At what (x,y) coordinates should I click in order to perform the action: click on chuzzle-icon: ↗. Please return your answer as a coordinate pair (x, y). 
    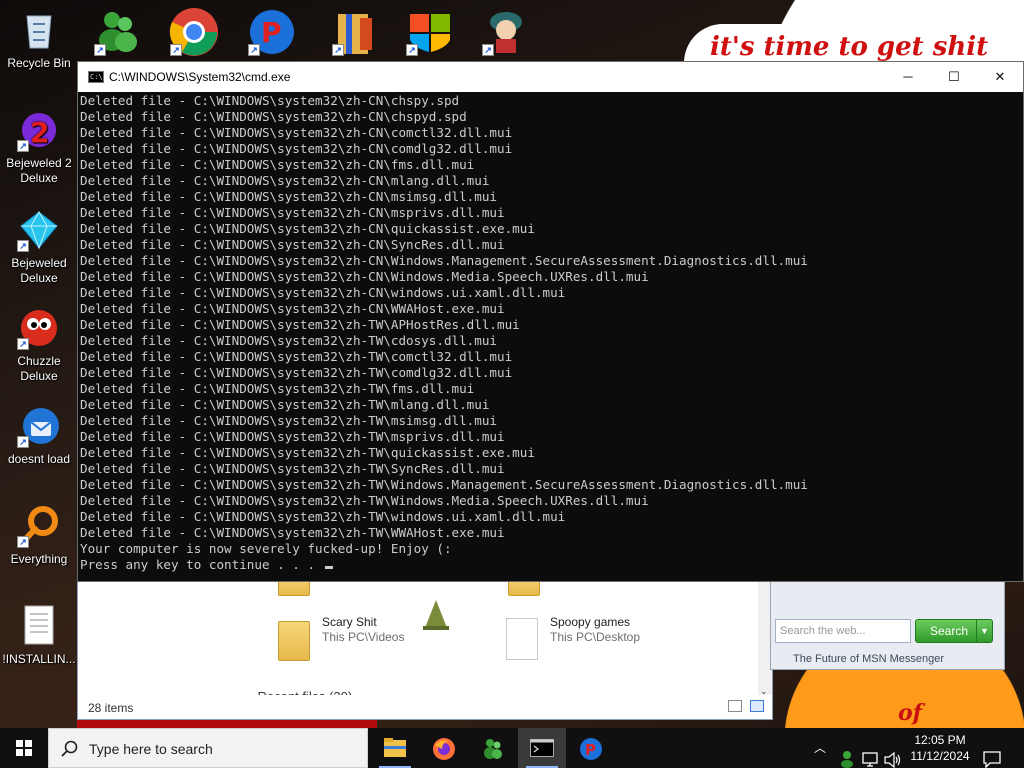
    Looking at the image, I should click on (39, 328).